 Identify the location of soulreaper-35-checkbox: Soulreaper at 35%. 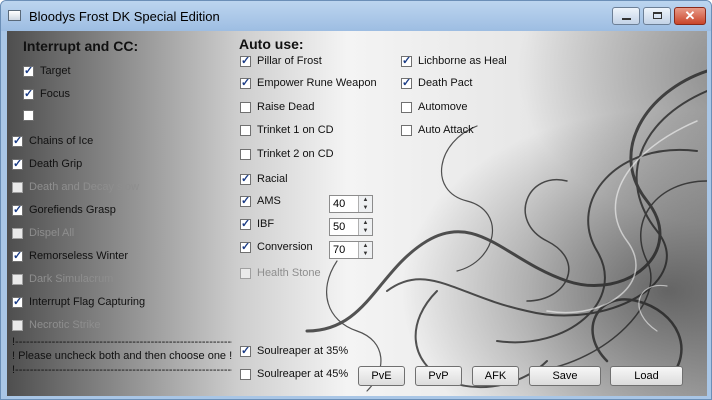
(294, 350).